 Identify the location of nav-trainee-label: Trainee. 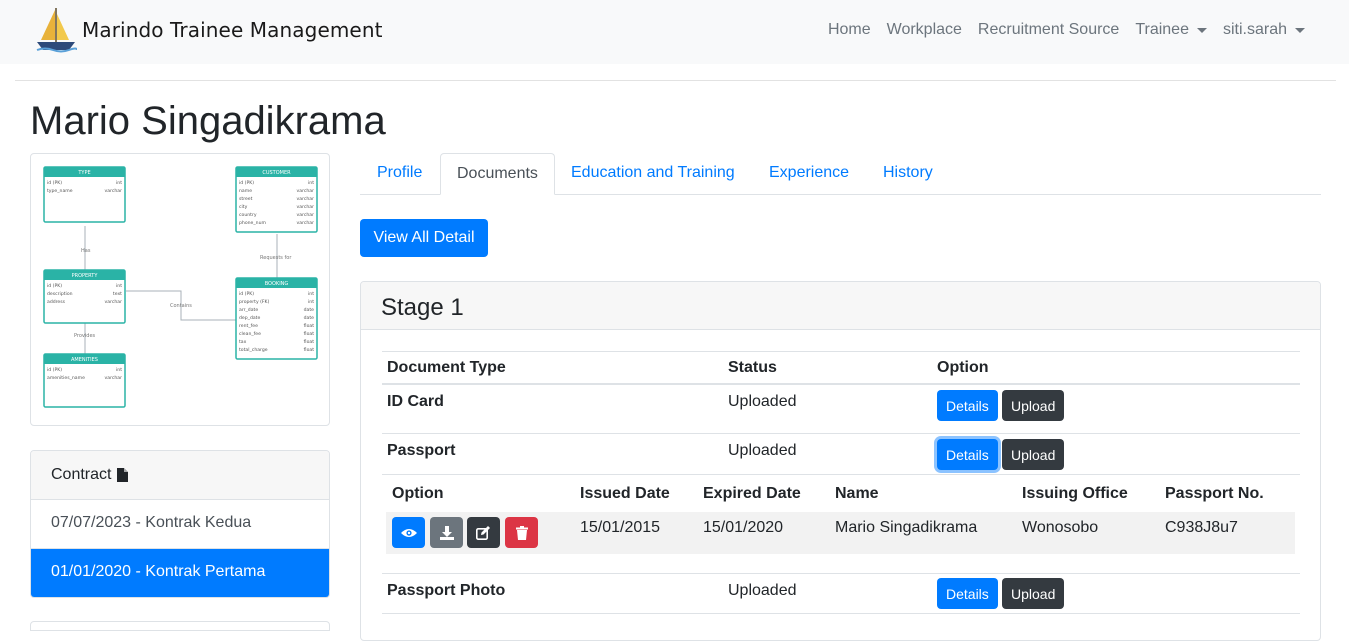
(1162, 29).